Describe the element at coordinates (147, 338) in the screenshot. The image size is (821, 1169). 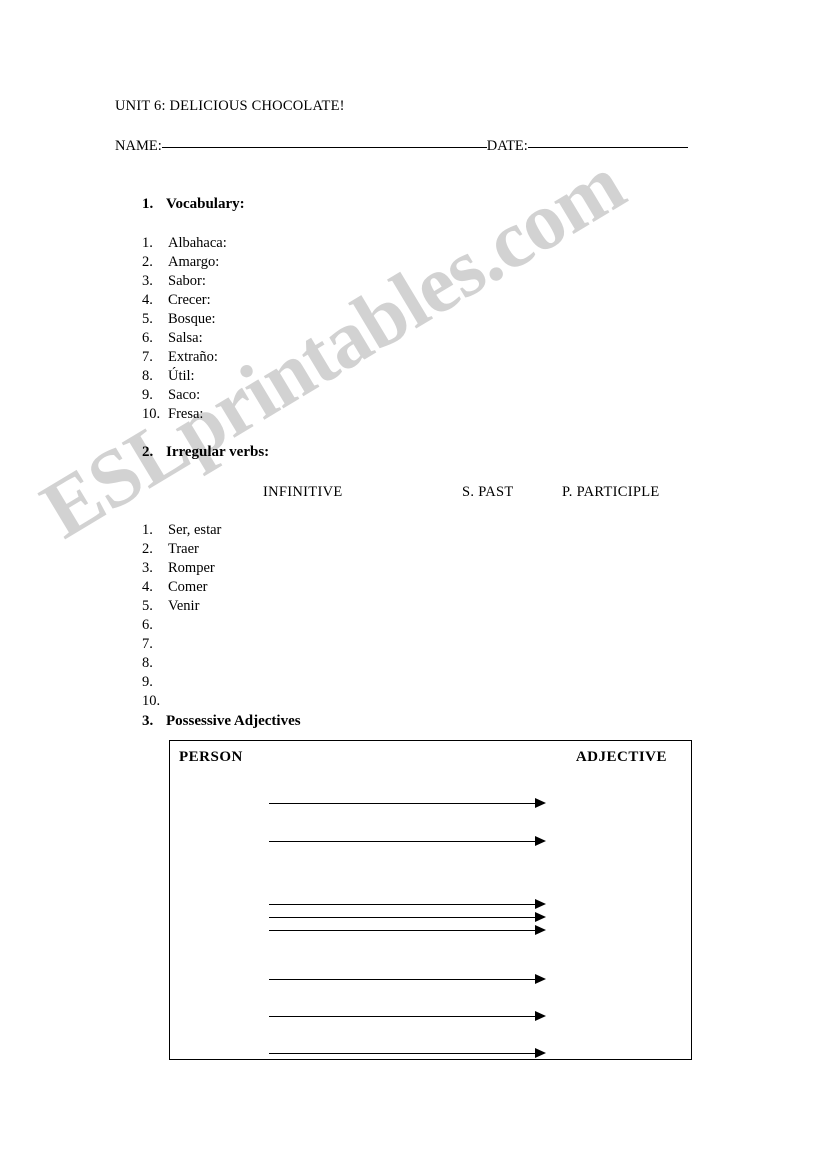
I see `item-number: 6.` at that location.